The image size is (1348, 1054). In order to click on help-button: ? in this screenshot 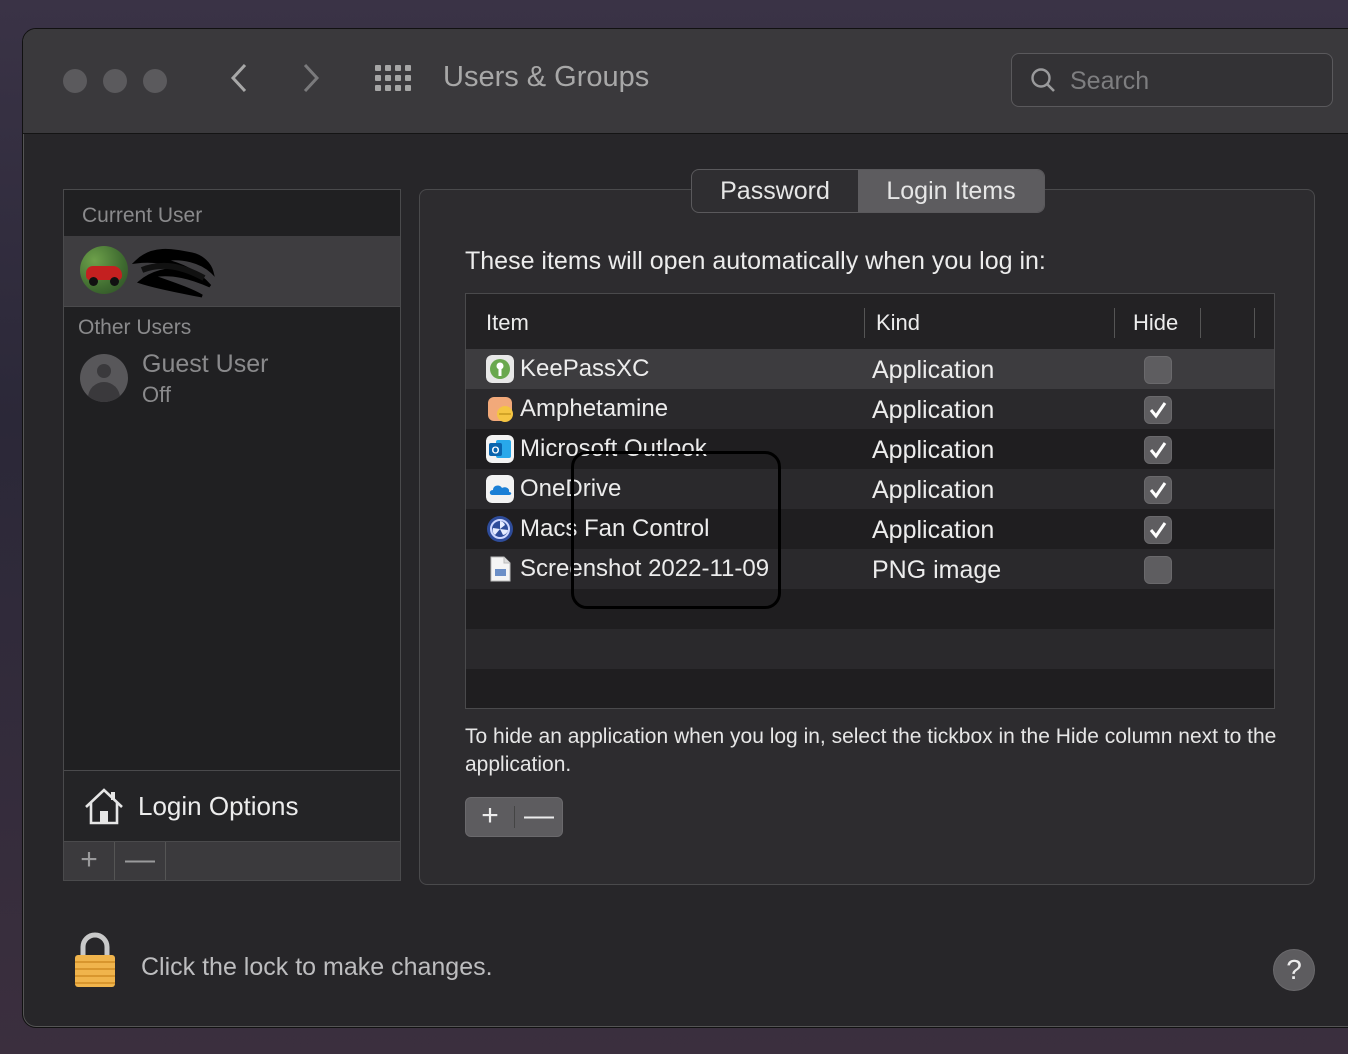, I will do `click(1294, 970)`.